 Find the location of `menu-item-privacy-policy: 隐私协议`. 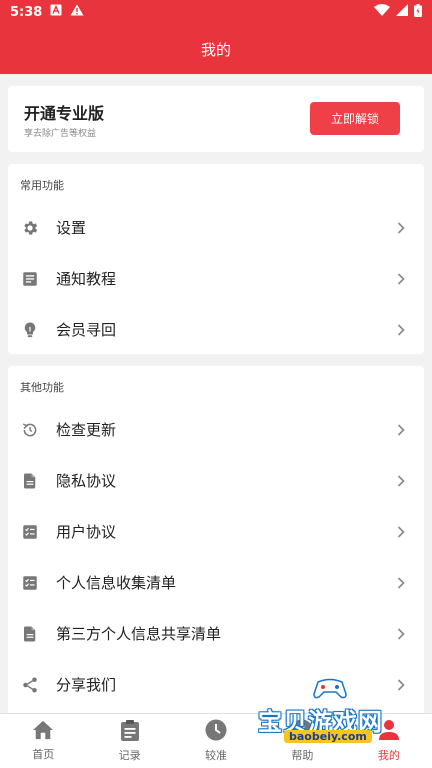

menu-item-privacy-policy: 隐私协议 is located at coordinates (216, 480).